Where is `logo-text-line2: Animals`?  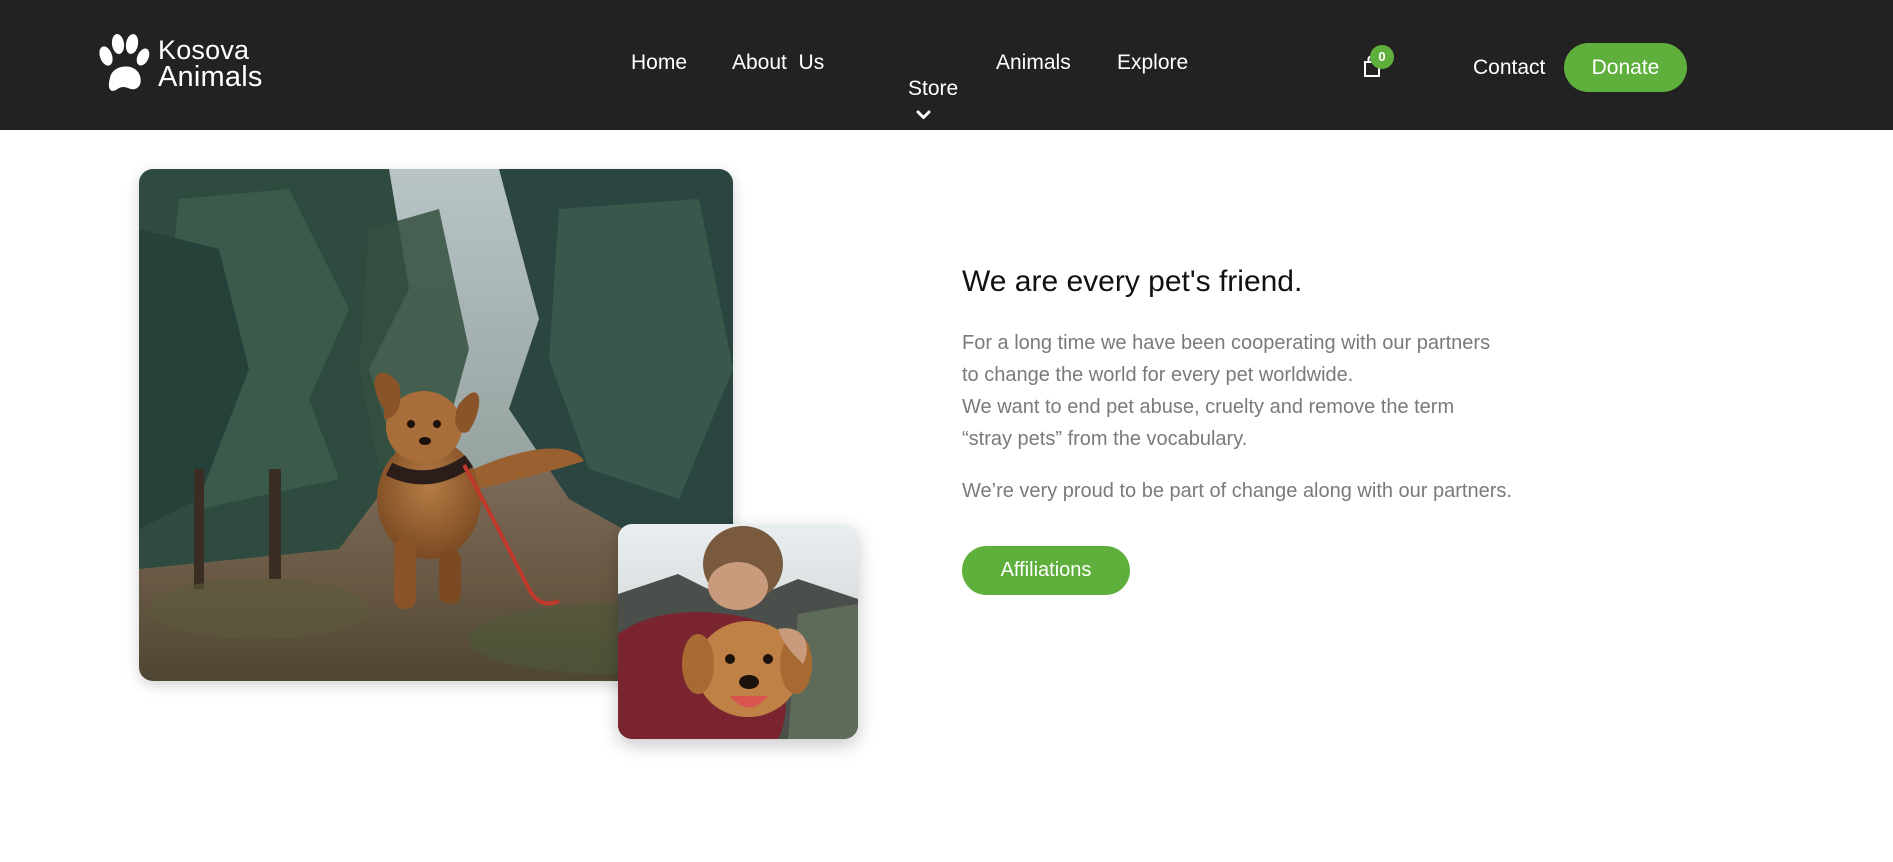 logo-text-line2: Animals is located at coordinates (210, 77).